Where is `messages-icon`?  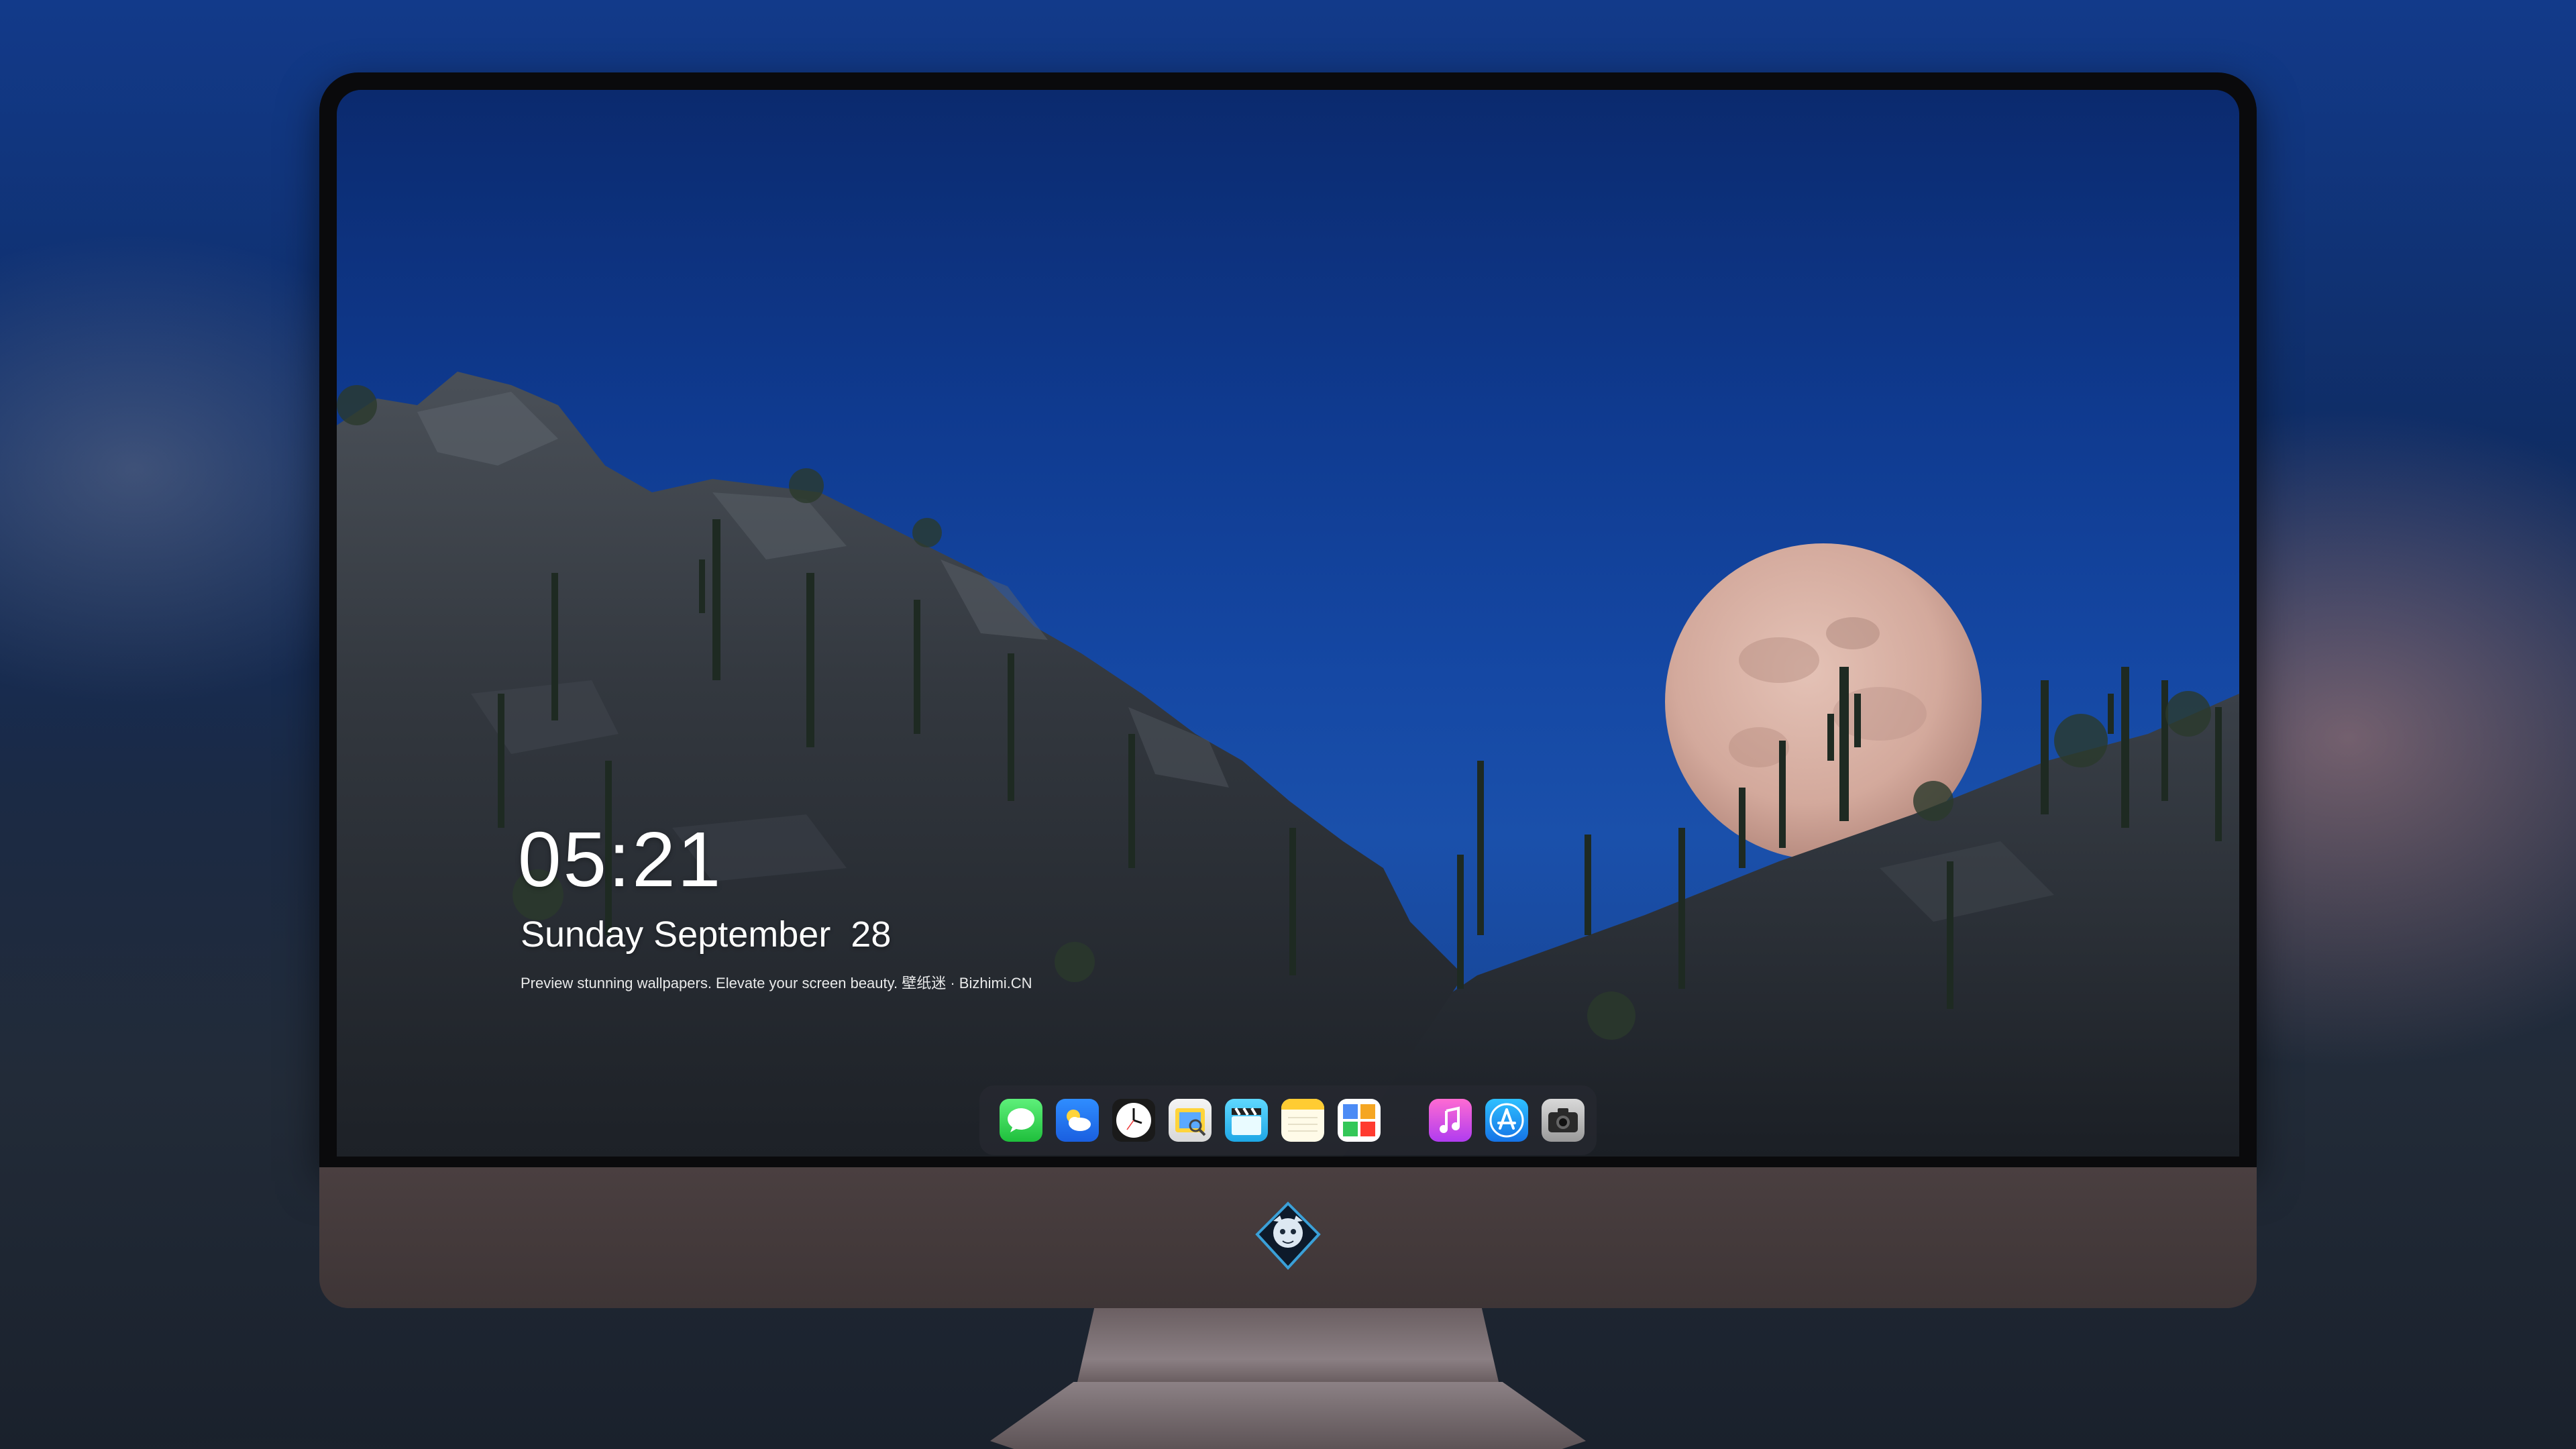
messages-icon is located at coordinates (1021, 1120).